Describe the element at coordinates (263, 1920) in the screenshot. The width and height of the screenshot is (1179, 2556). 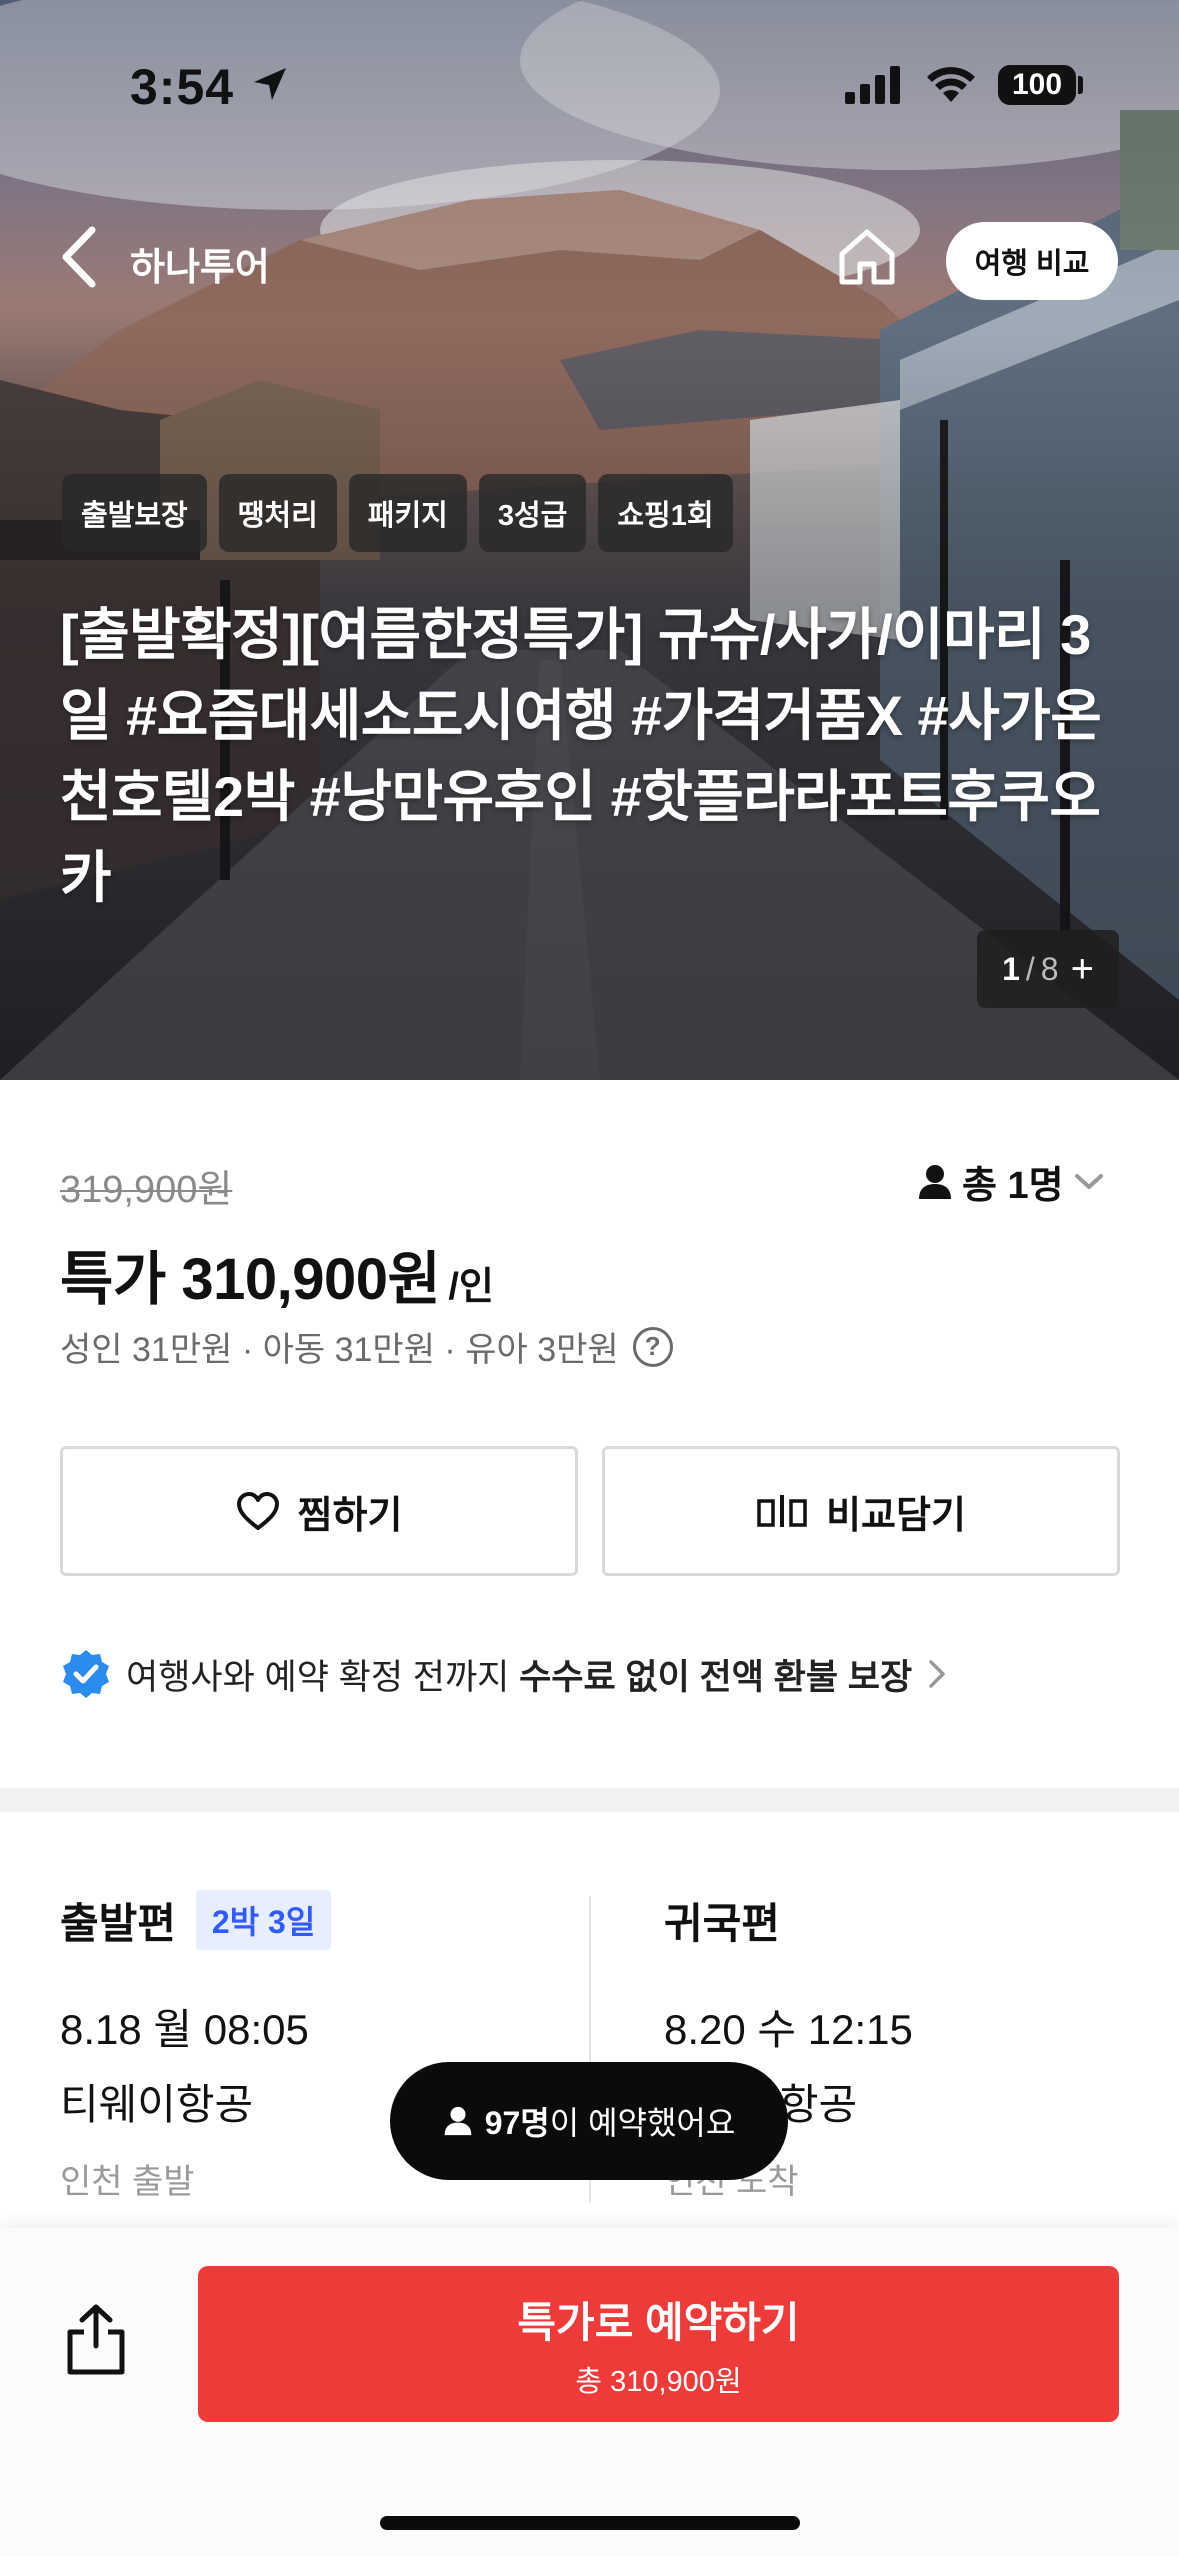
I see `trip-duration-badge: 2박 3일` at that location.